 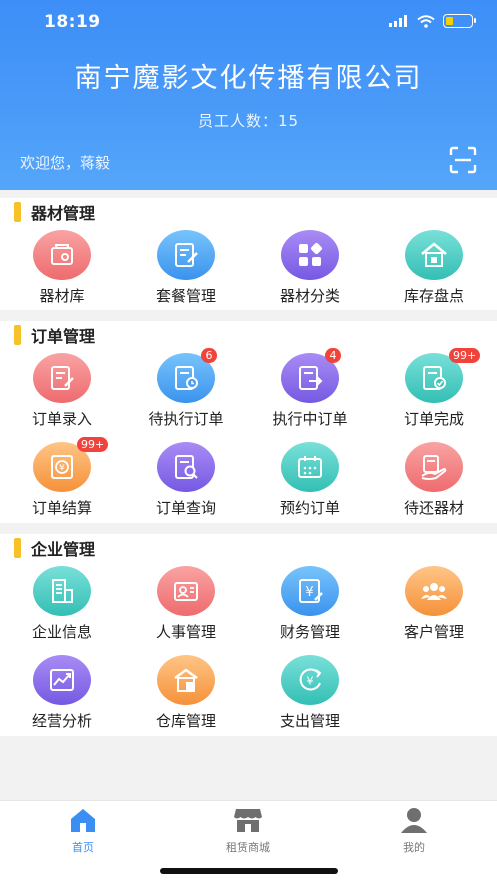 I want to click on scan-icon, so click(x=463, y=160).